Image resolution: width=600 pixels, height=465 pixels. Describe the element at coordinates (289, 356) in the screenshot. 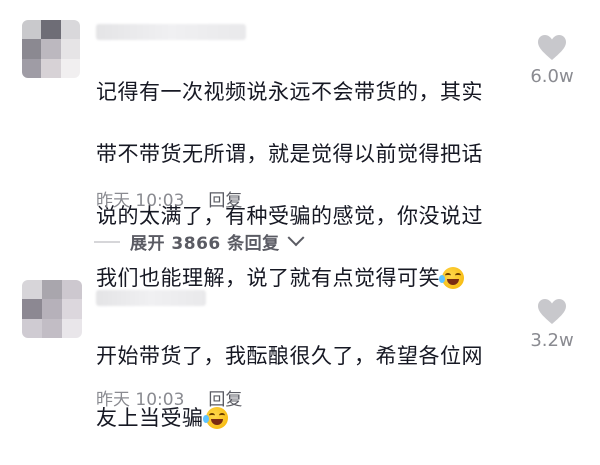

I see `comment-text-line: 开始带货了，我酝酿很久了，希望各位网` at that location.